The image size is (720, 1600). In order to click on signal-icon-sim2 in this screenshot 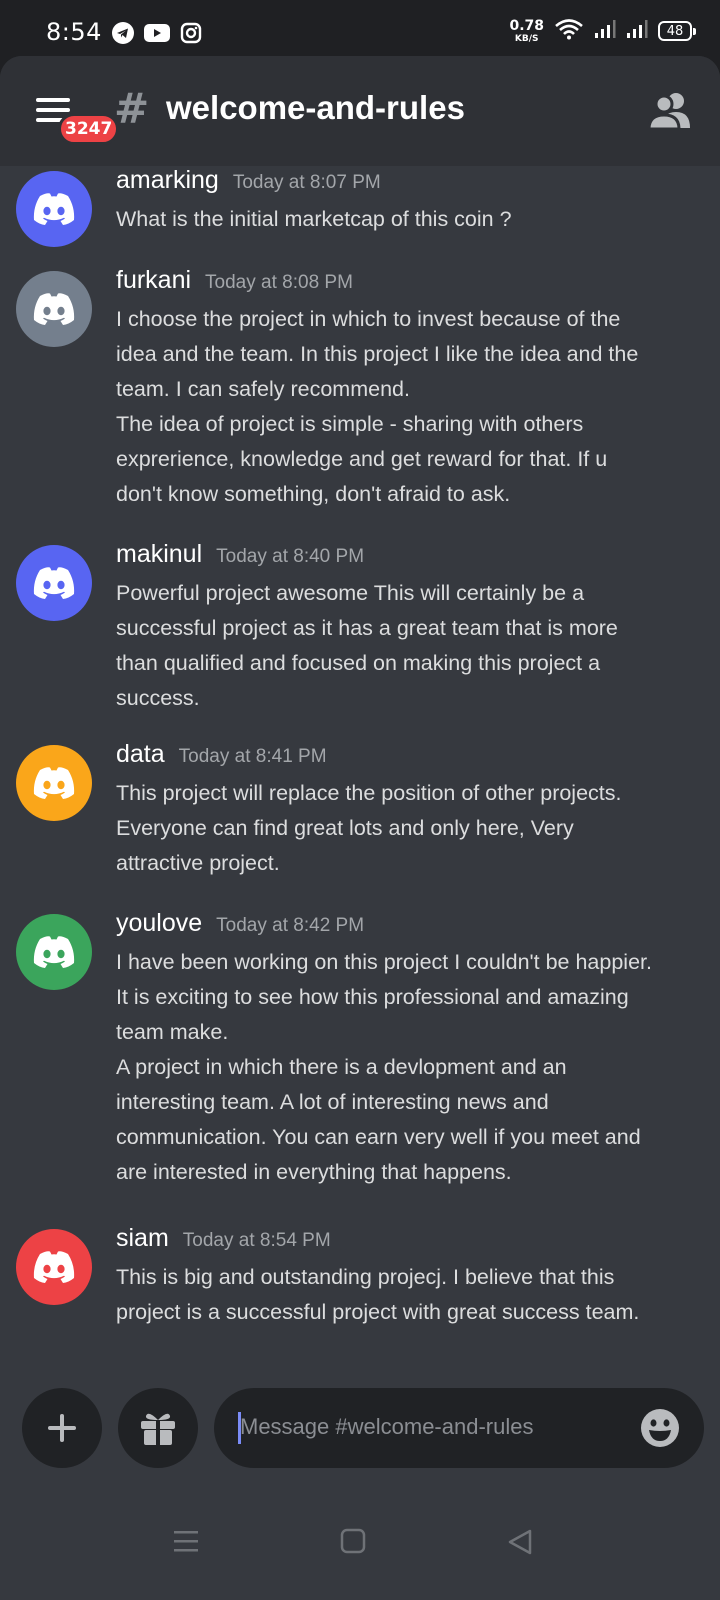, I will do `click(637, 31)`.